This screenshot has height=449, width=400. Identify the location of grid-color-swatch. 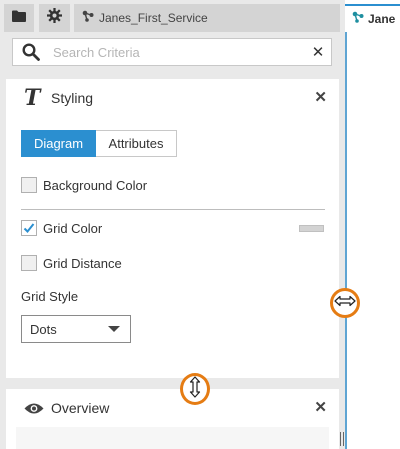
(311, 228).